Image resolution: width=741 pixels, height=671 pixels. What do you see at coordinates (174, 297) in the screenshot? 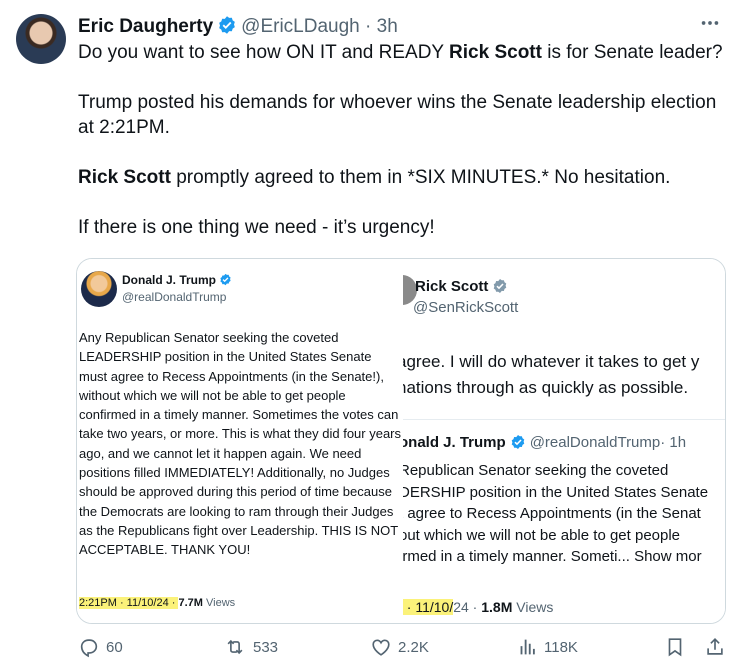
I see `trump-handle: @realDonaldTrump` at bounding box center [174, 297].